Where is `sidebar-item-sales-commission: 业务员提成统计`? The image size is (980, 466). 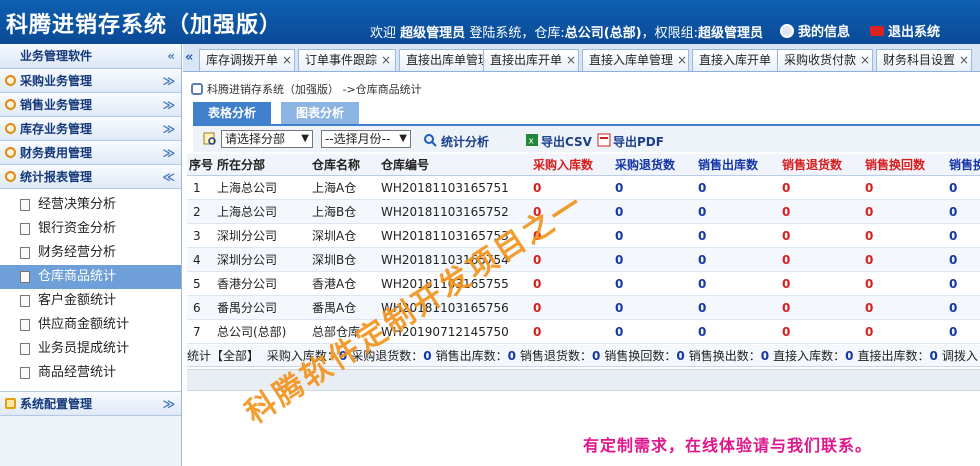 sidebar-item-sales-commission: 业务员提成统计 is located at coordinates (90, 349).